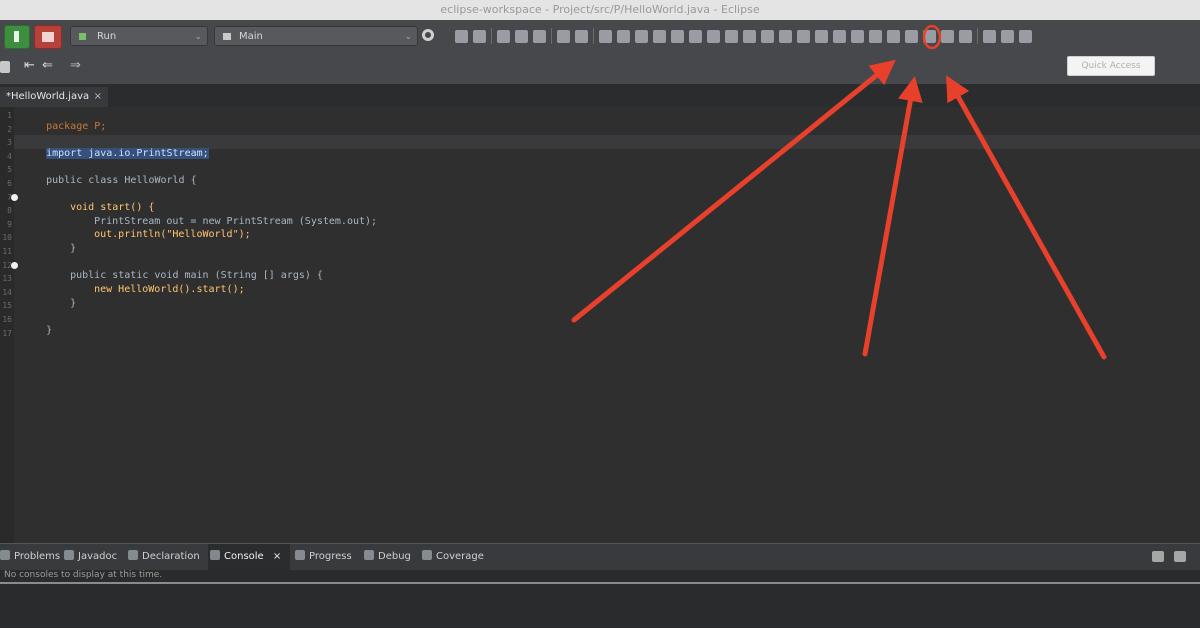 This screenshot has height=628, width=1200. I want to click on quick-access-placeholder: Quick Access, so click(1111, 66).